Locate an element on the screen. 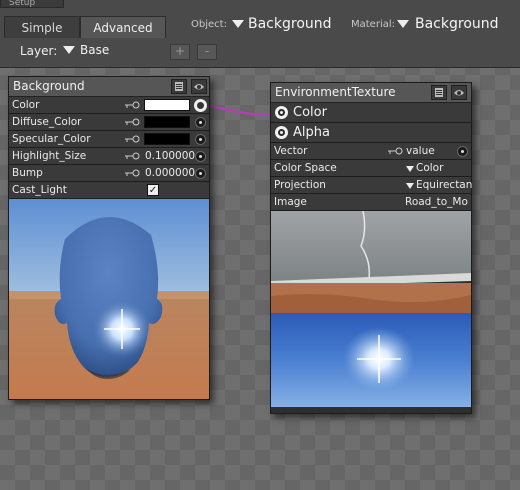 Image resolution: width=520 pixels, height=490 pixels. param-label: Projection is located at coordinates (300, 185).